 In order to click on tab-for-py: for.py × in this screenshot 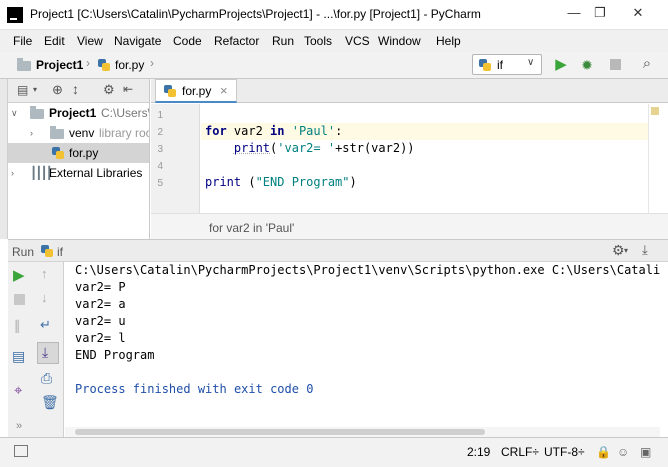, I will do `click(196, 91)`.